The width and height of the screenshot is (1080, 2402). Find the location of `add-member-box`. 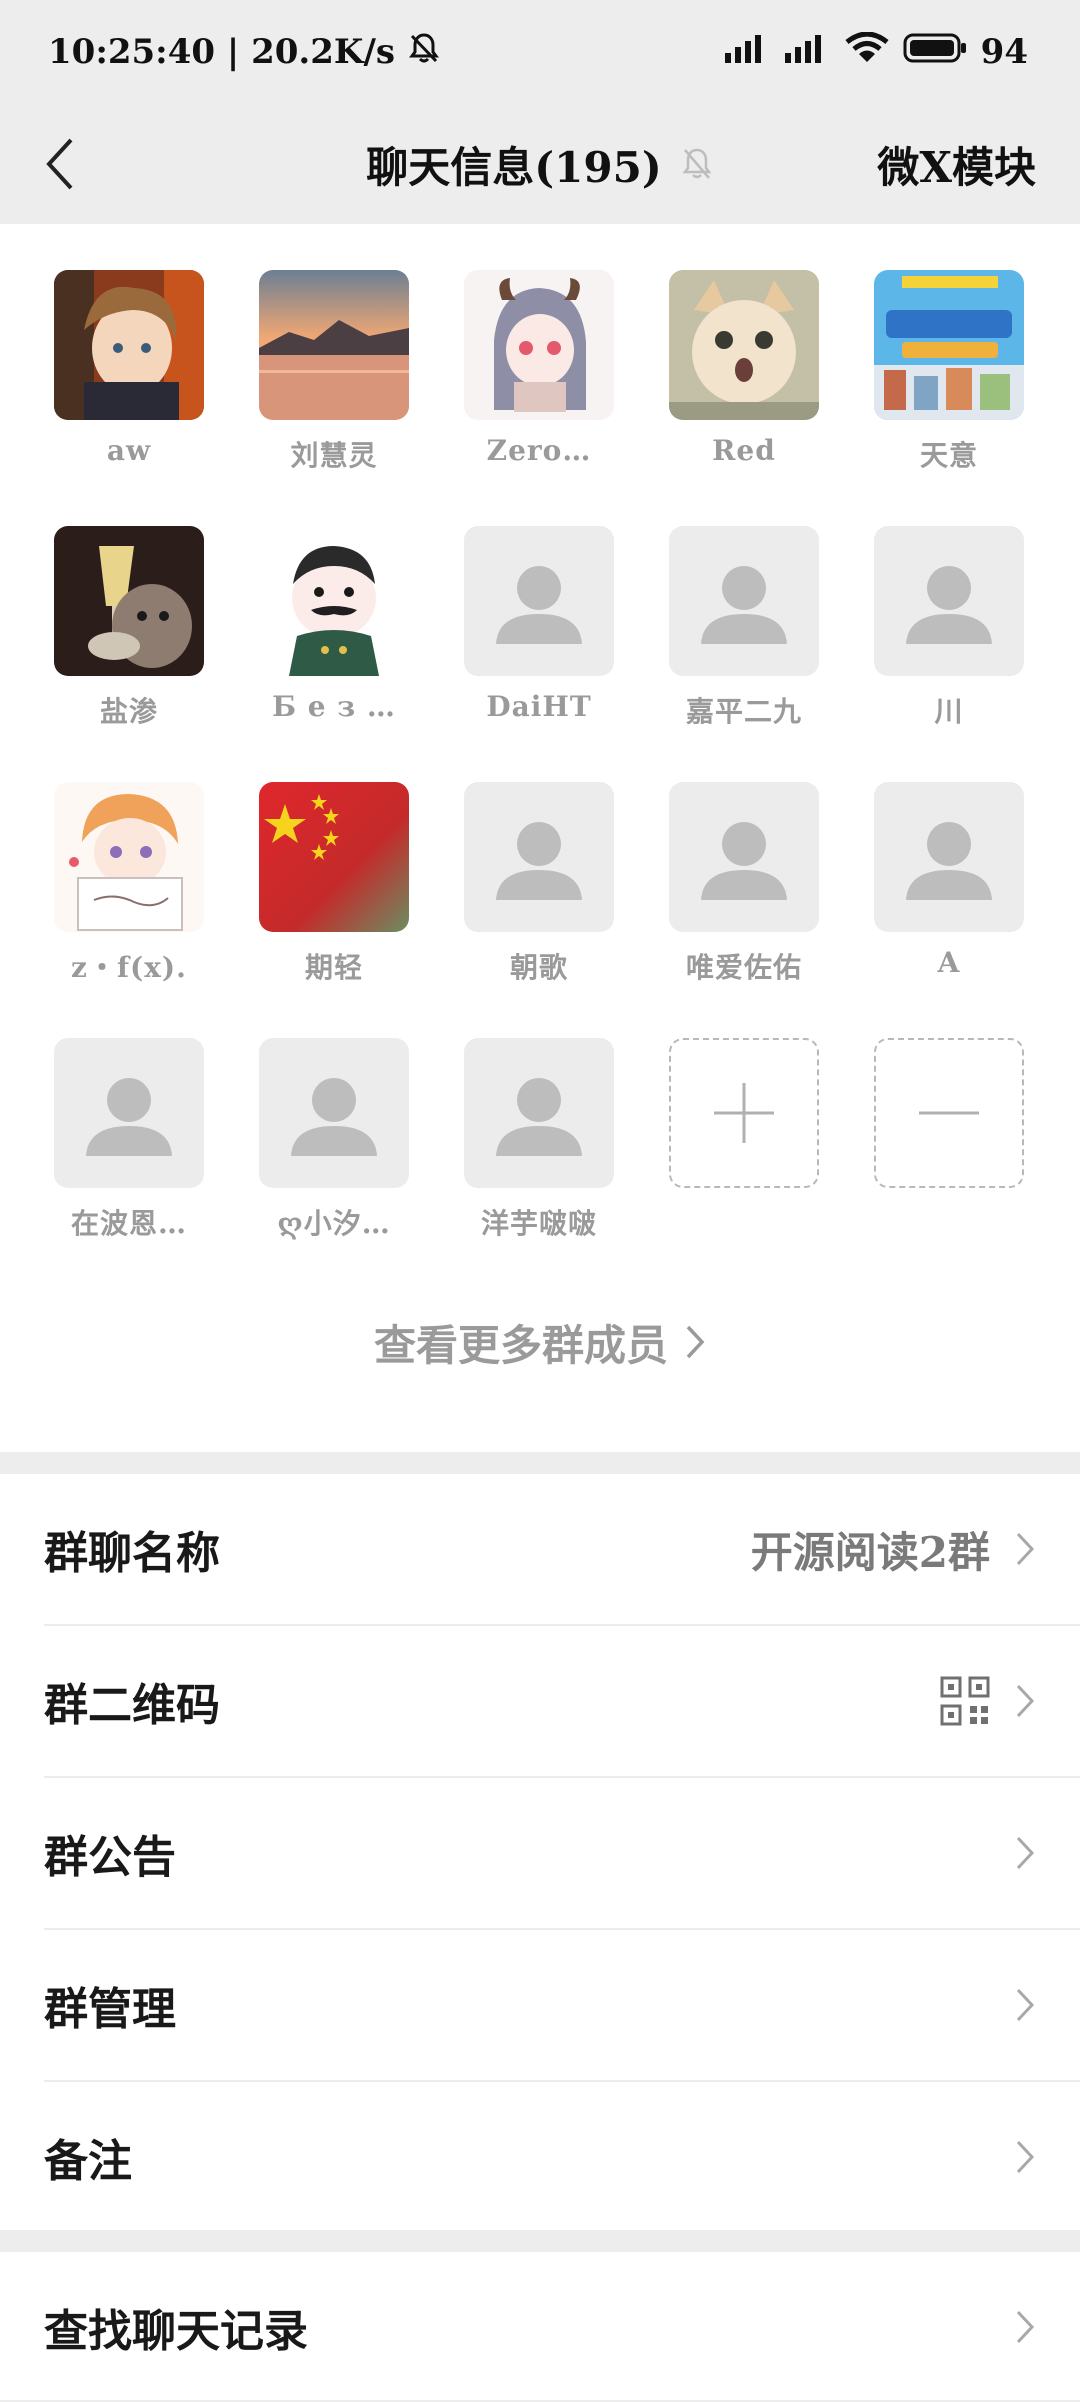

add-member-box is located at coordinates (744, 1113).